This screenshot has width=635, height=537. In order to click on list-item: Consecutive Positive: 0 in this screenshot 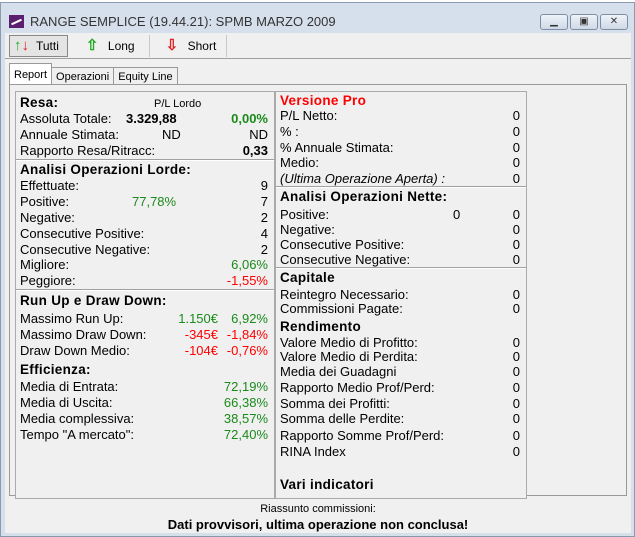, I will do `click(400, 244)`.